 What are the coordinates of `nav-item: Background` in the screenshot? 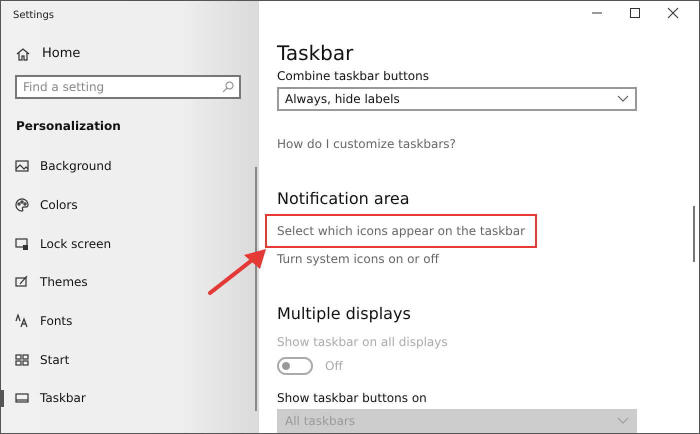 It's located at (76, 166).